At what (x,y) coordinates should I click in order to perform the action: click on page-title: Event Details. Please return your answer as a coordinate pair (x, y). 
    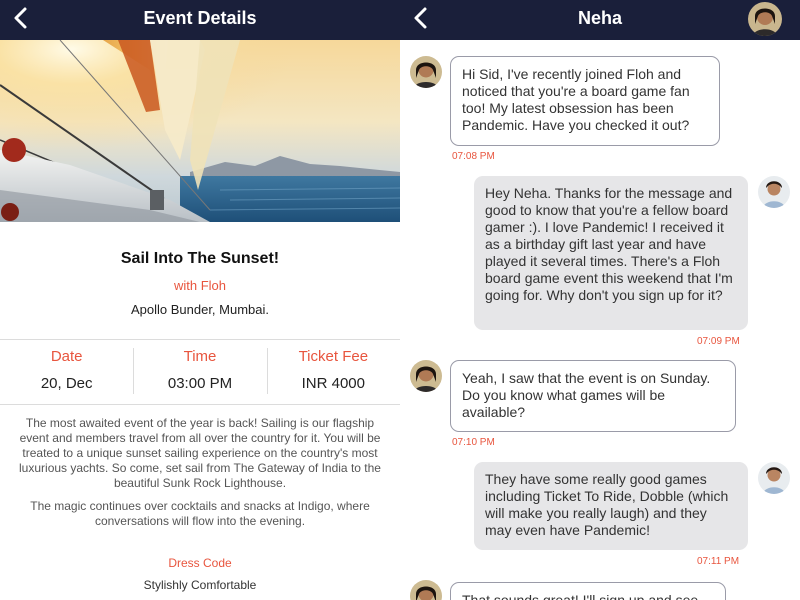
    Looking at the image, I should click on (200, 18).